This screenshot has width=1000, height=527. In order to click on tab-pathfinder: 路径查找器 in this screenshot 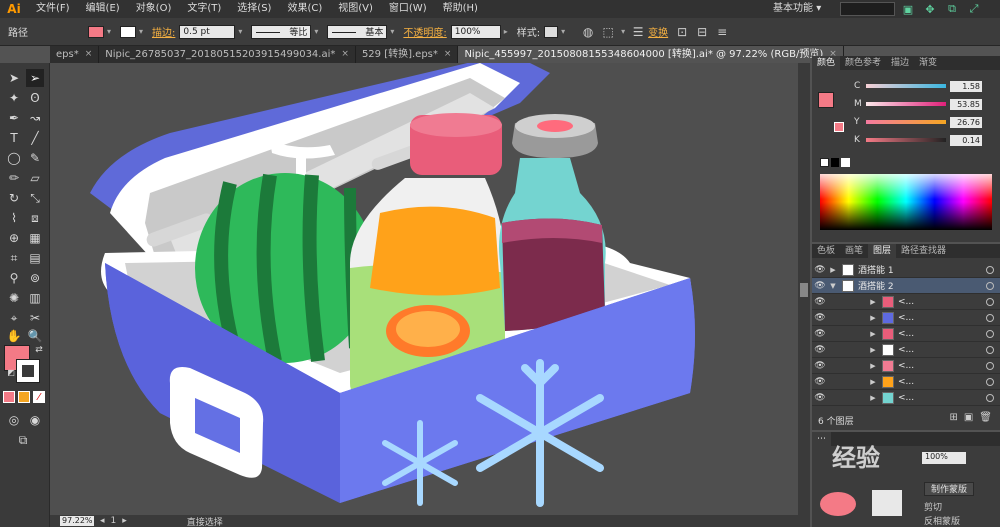, I will do `click(923, 251)`.